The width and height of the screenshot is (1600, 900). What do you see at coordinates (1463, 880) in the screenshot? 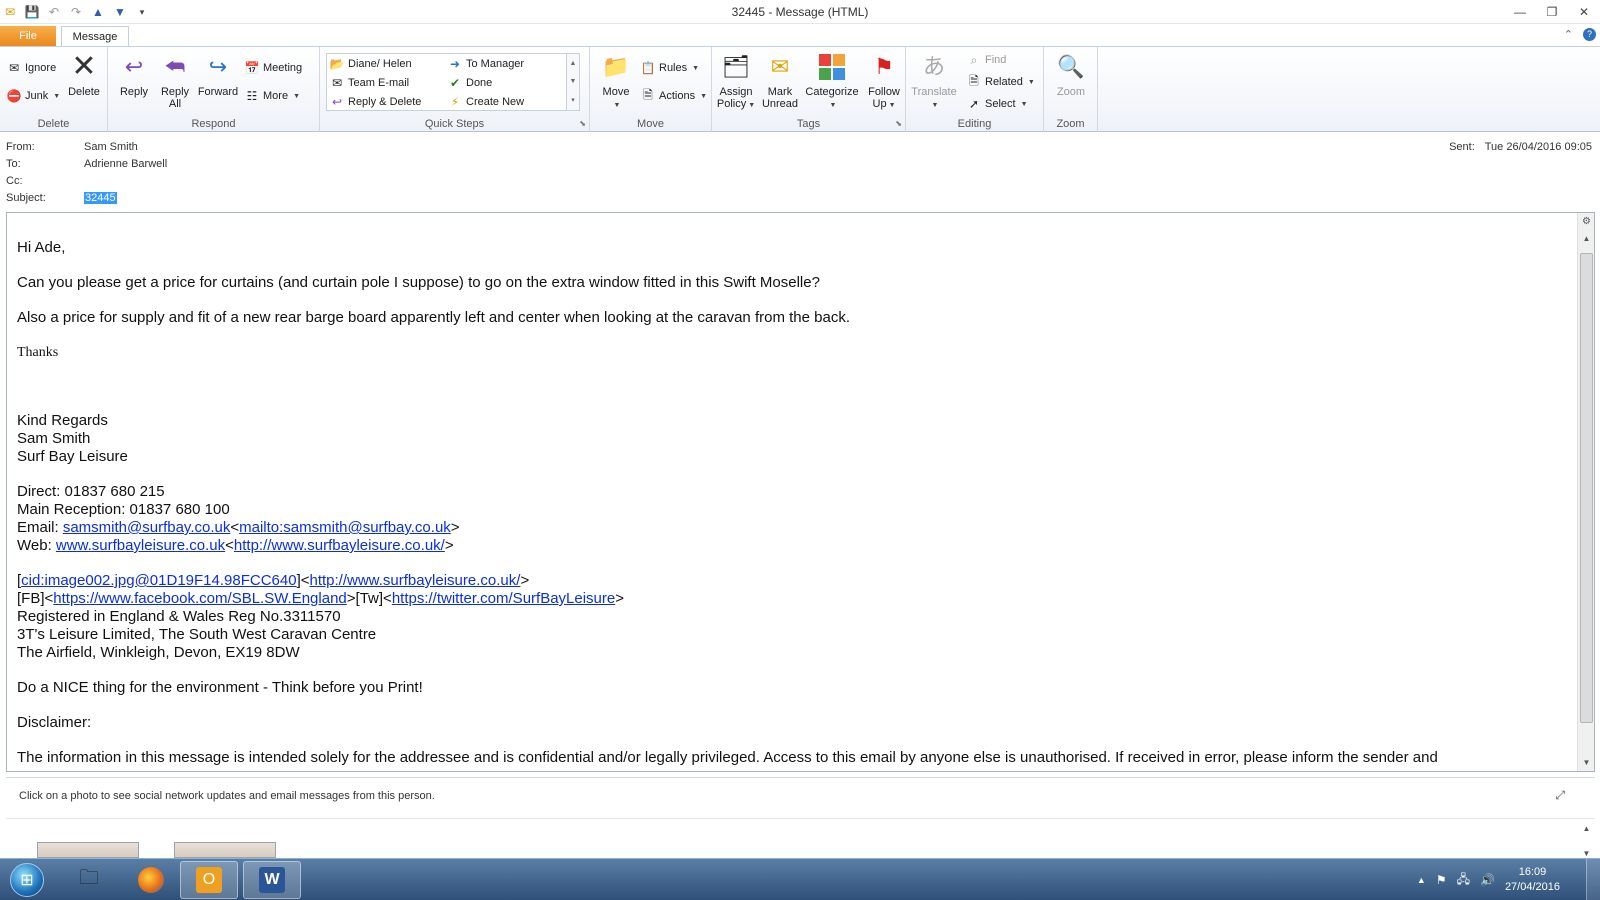
I see `network-icon: 🖧` at bounding box center [1463, 880].